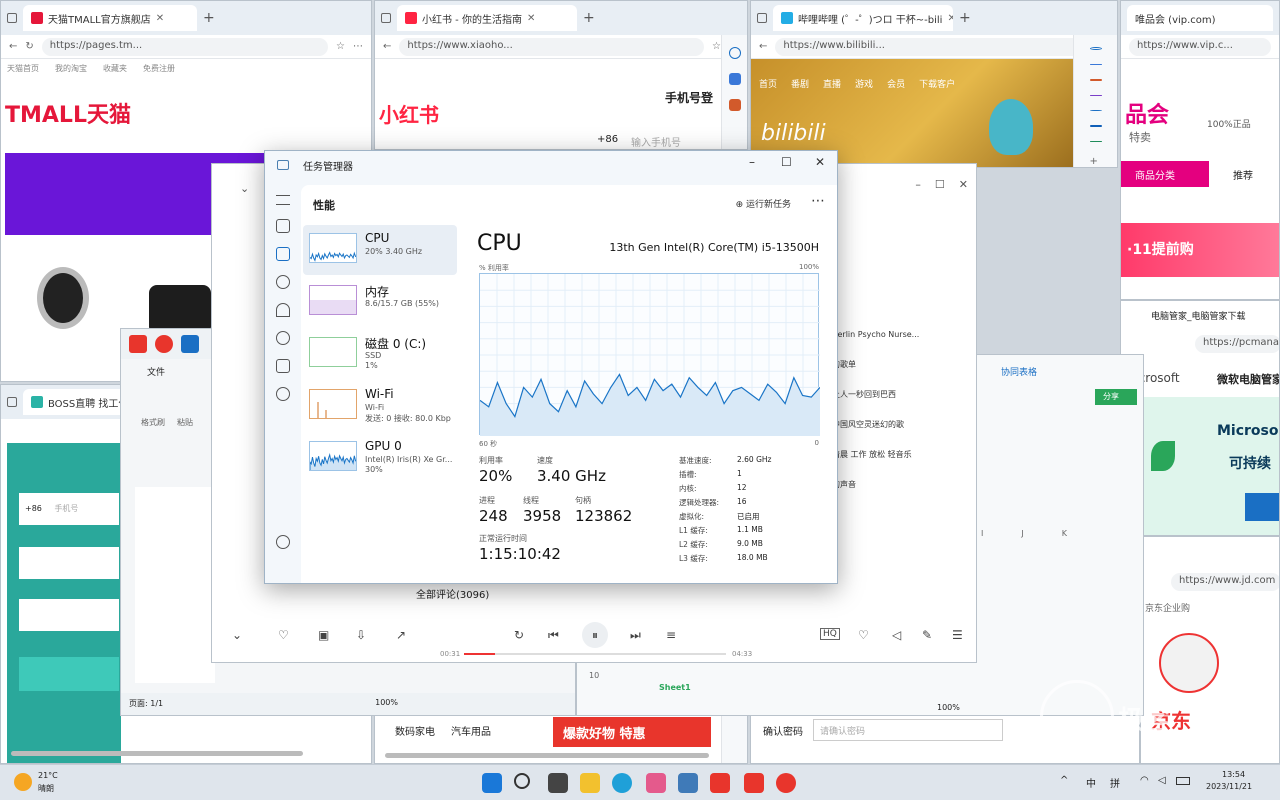 The width and height of the screenshot is (1280, 800). Describe the element at coordinates (908, 730) in the screenshot. I see `confirm-password-input: 请确认密码` at that location.